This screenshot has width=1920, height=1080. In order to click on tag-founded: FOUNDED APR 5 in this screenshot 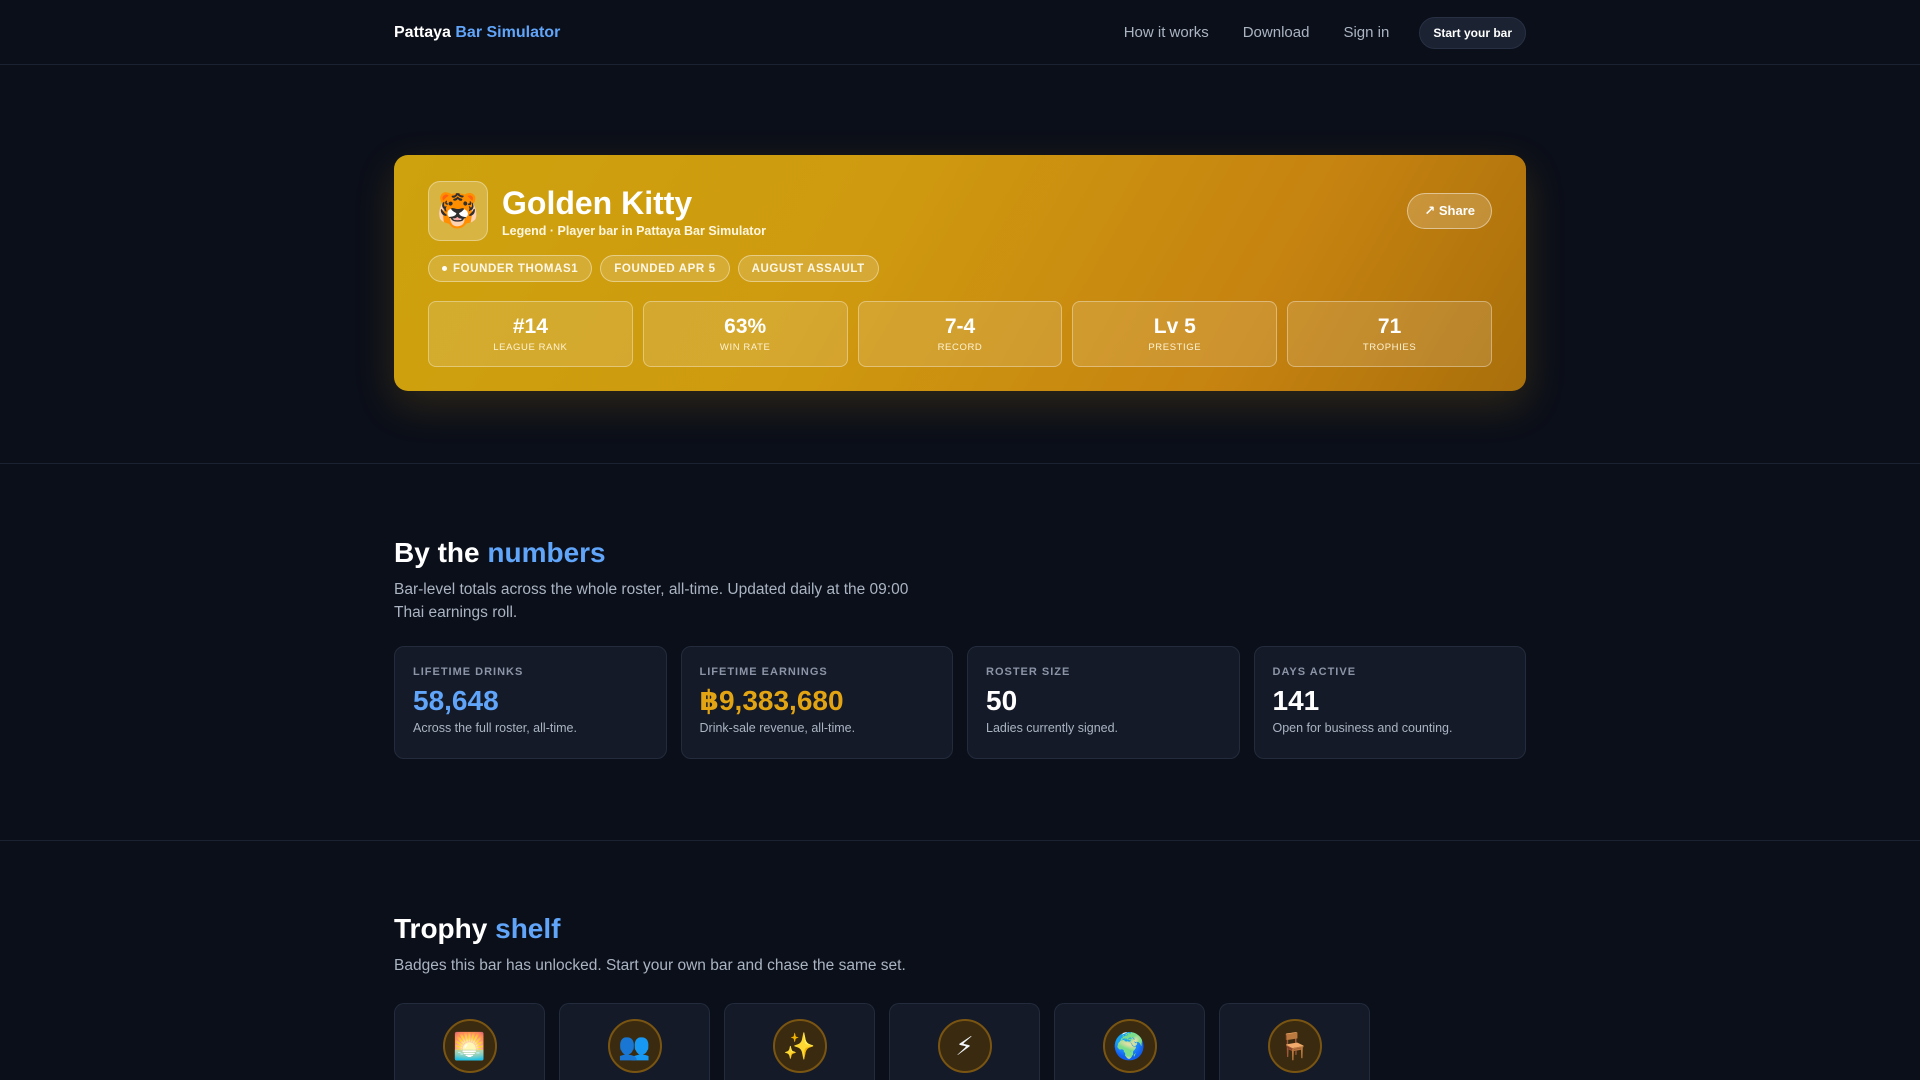, I will do `click(665, 268)`.